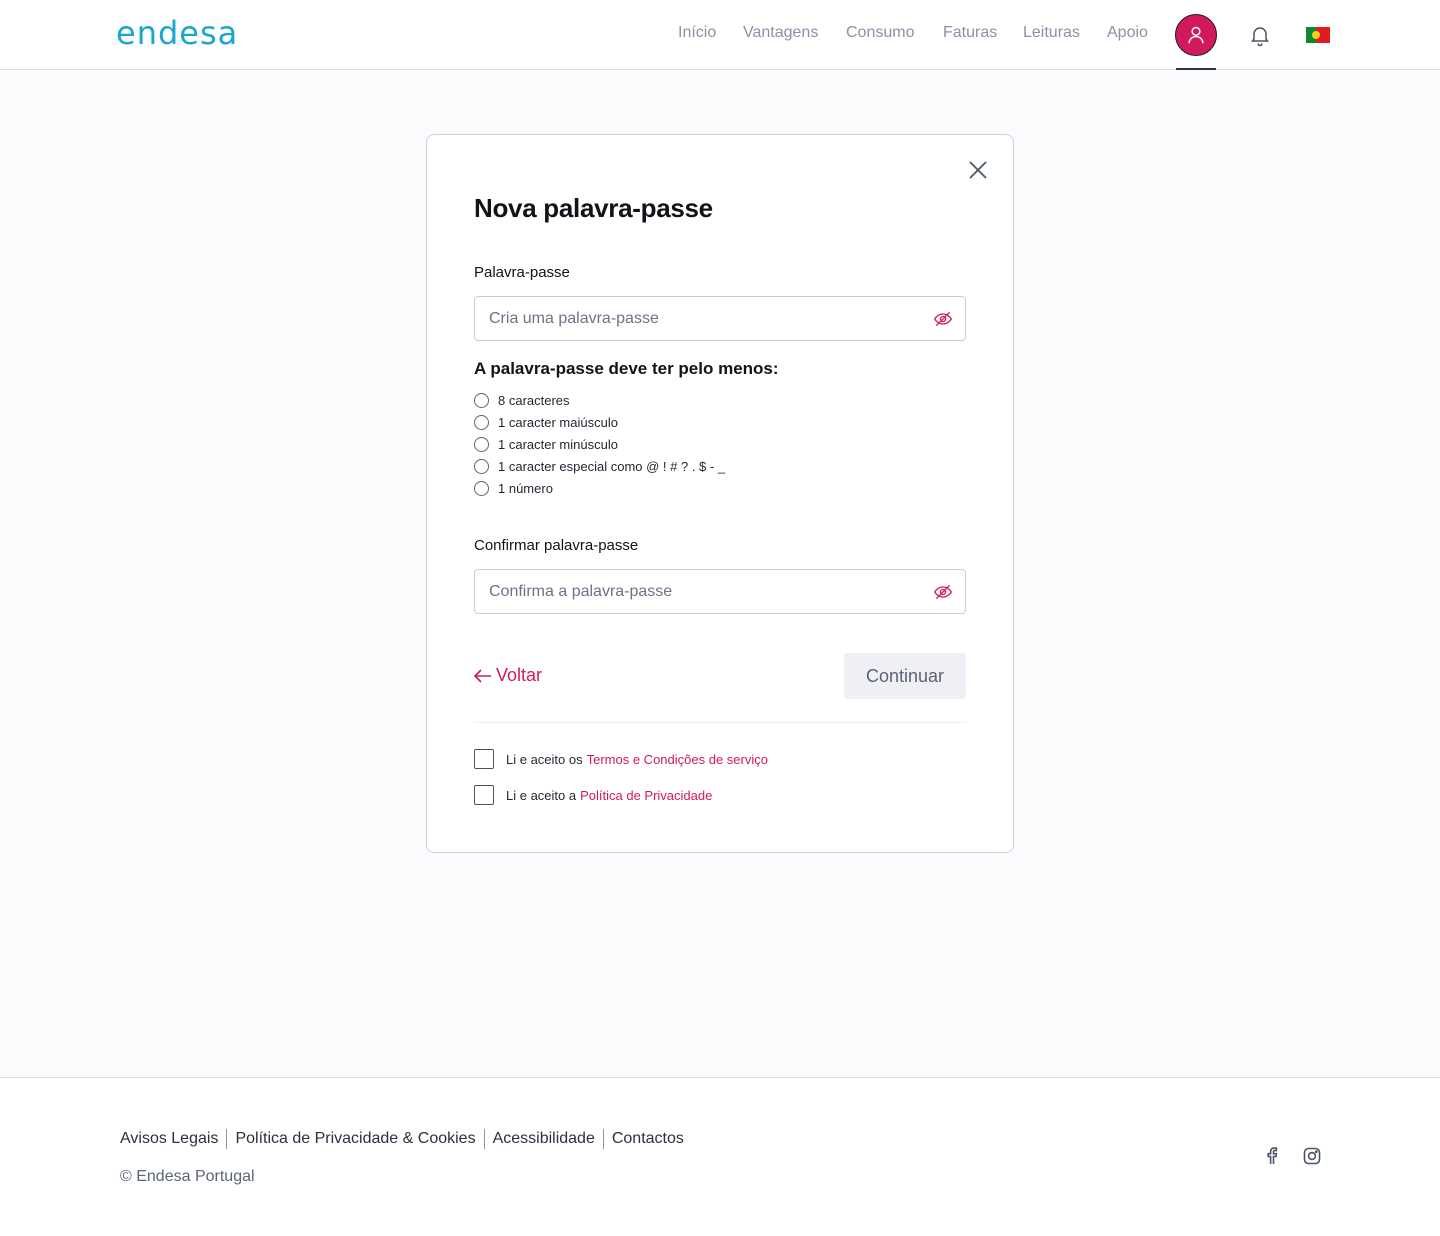 Image resolution: width=1440 pixels, height=1236 pixels. Describe the element at coordinates (978, 170) in the screenshot. I see `close-icon` at that location.